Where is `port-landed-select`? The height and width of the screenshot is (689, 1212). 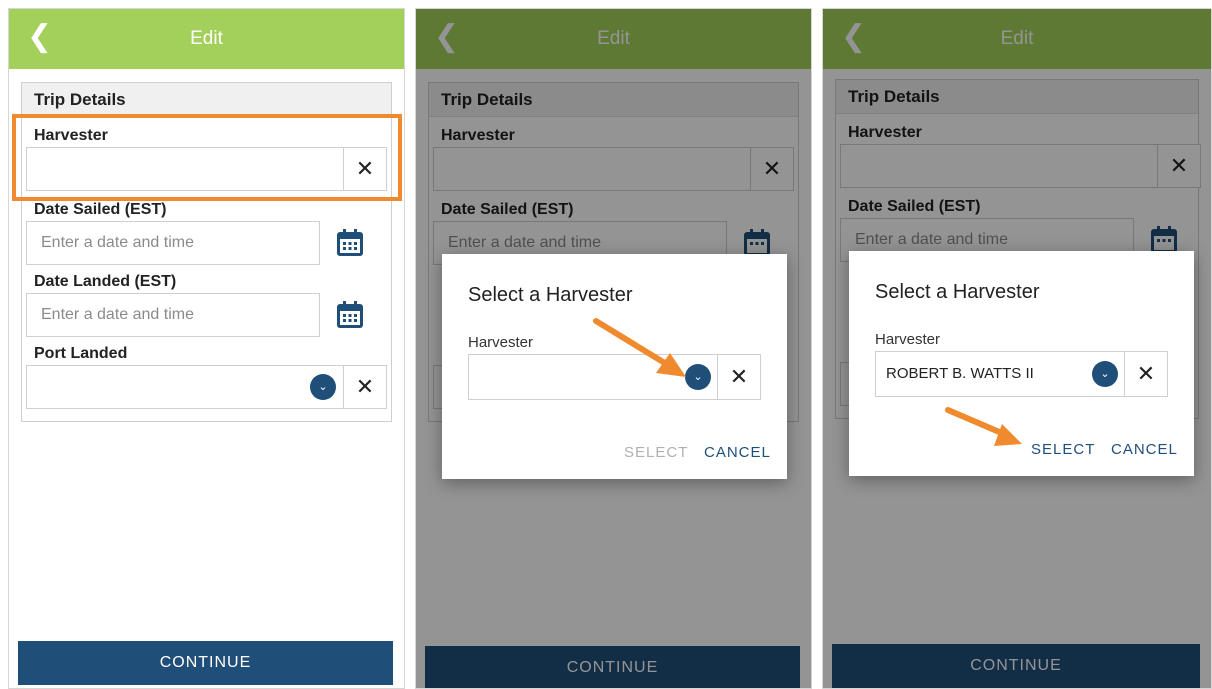
port-landed-select is located at coordinates (185, 387).